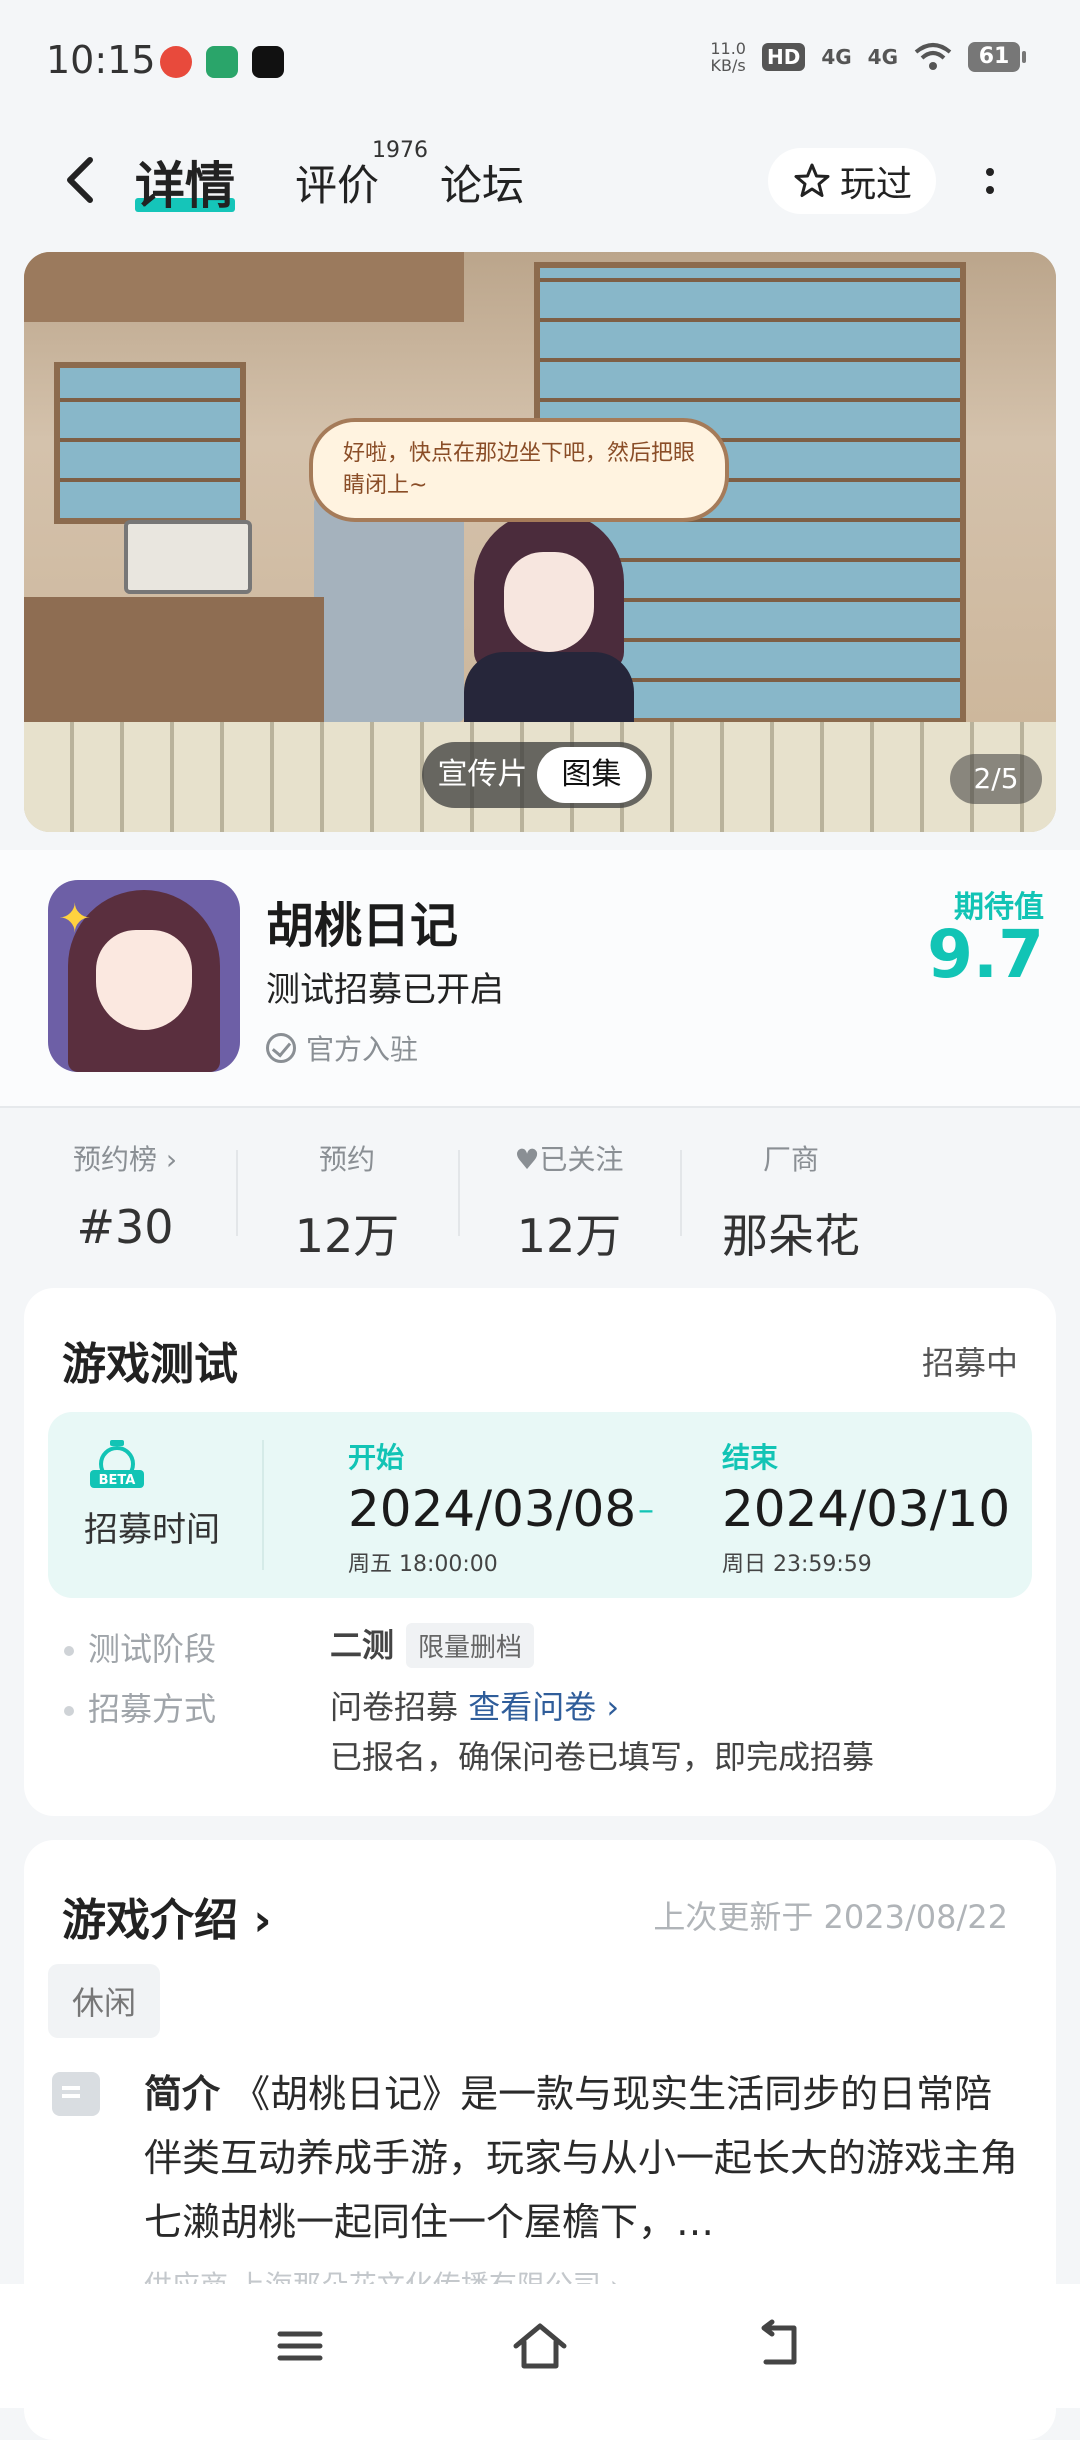 This screenshot has height=2440, width=1080. I want to click on system-nav-bar, so click(540, 2346).